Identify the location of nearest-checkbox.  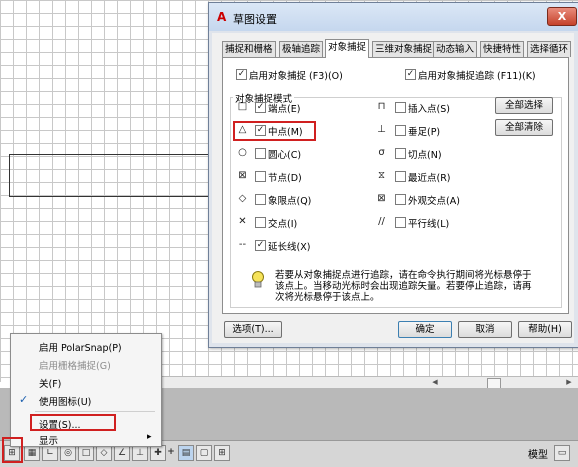
(400, 176).